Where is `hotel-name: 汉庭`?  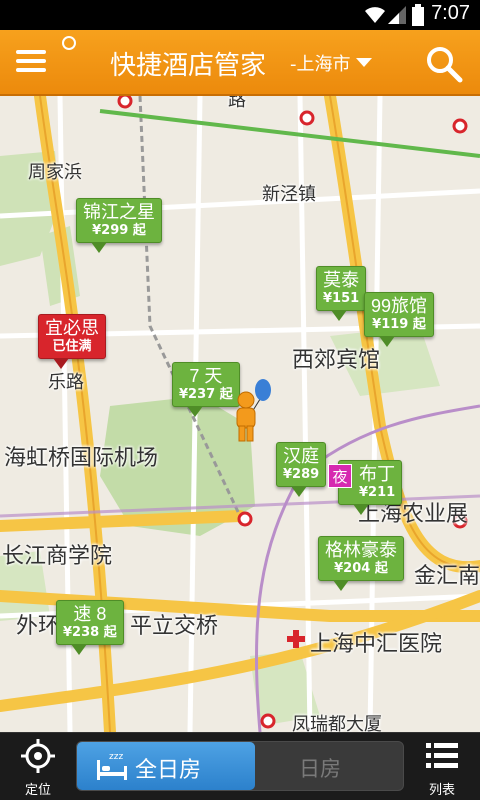 hotel-name: 汉庭 is located at coordinates (301, 456).